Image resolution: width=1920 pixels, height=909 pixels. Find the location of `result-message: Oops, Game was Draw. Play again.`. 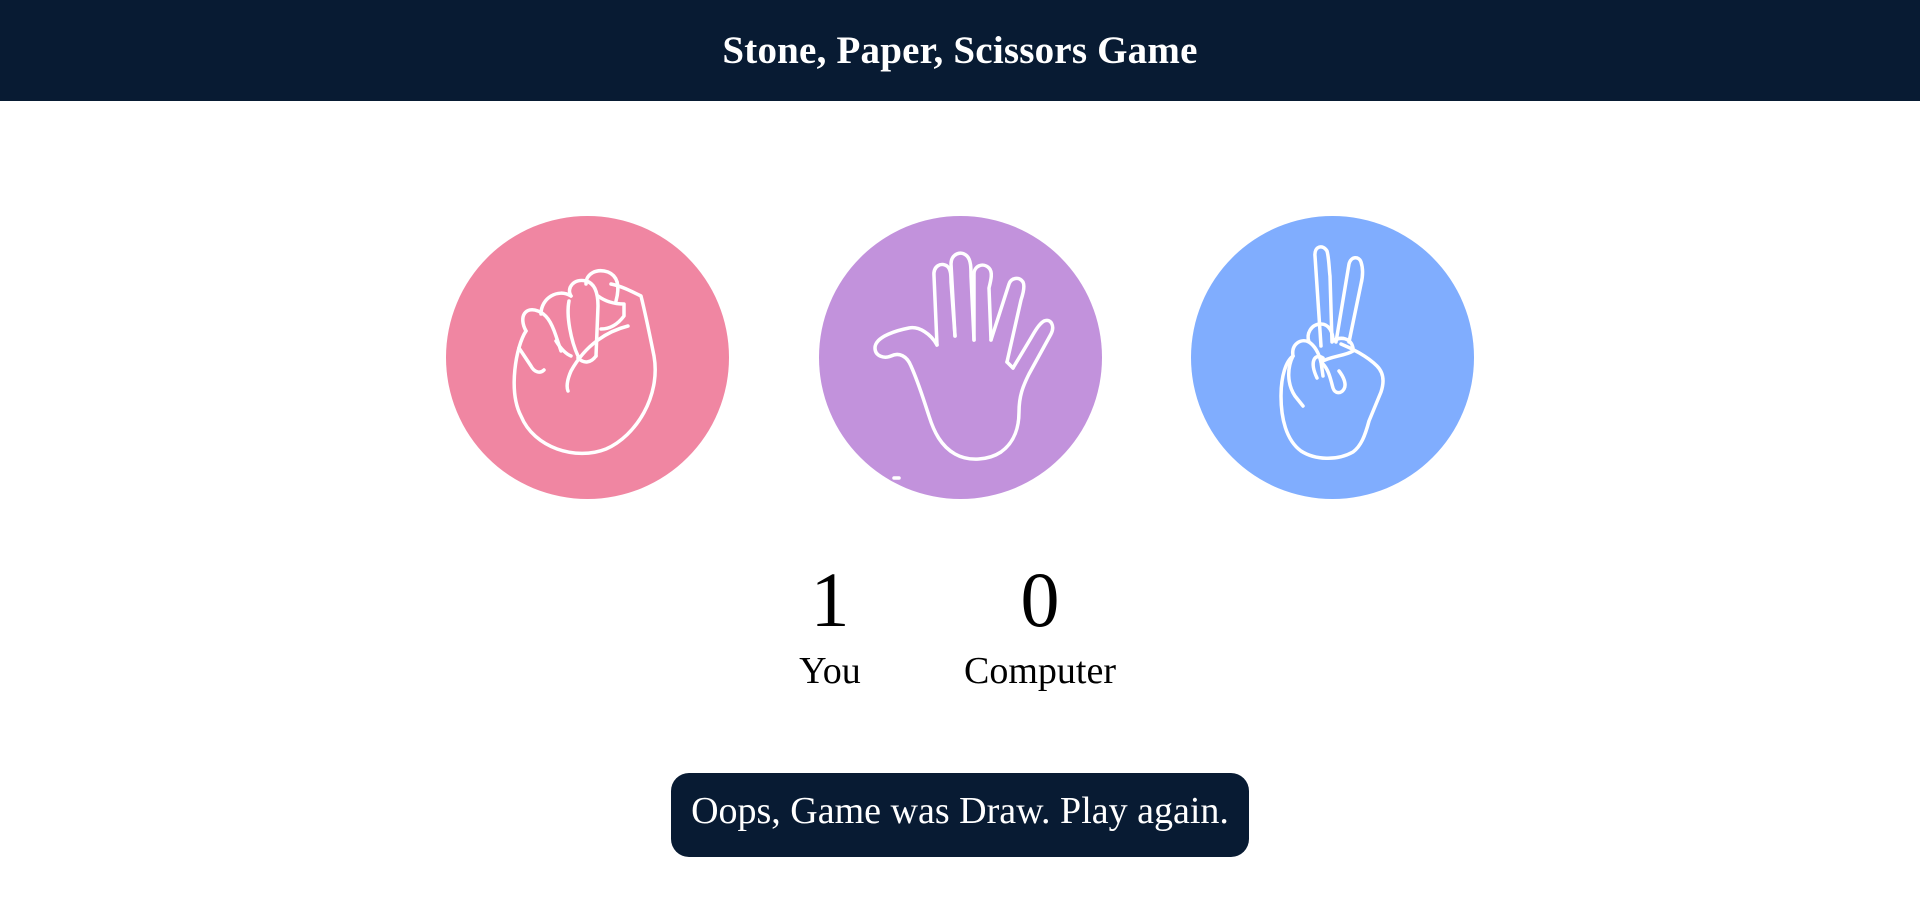

result-message: Oops, Game was Draw. Play again. is located at coordinates (960, 815).